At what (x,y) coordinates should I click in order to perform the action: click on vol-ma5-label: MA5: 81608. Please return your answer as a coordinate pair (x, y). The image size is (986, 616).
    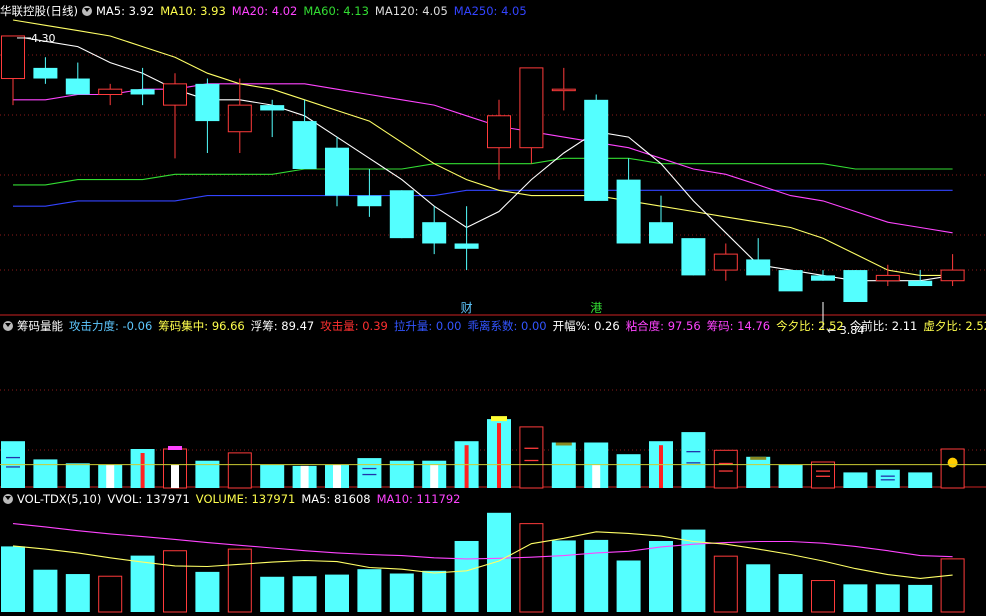
    Looking at the image, I should click on (336, 499).